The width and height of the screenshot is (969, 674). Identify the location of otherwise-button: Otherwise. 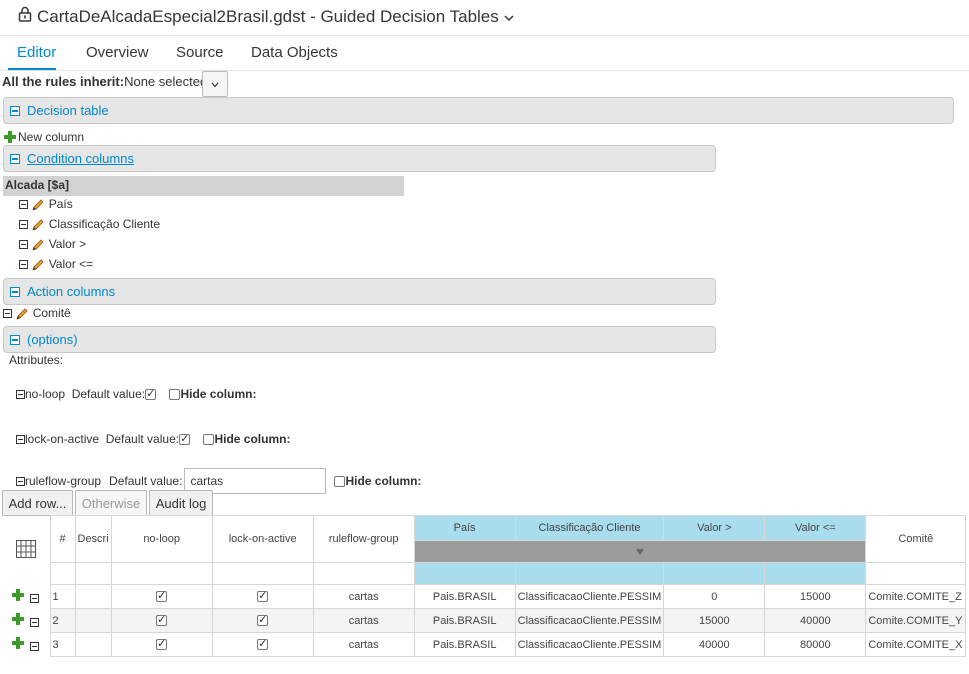
(111, 503).